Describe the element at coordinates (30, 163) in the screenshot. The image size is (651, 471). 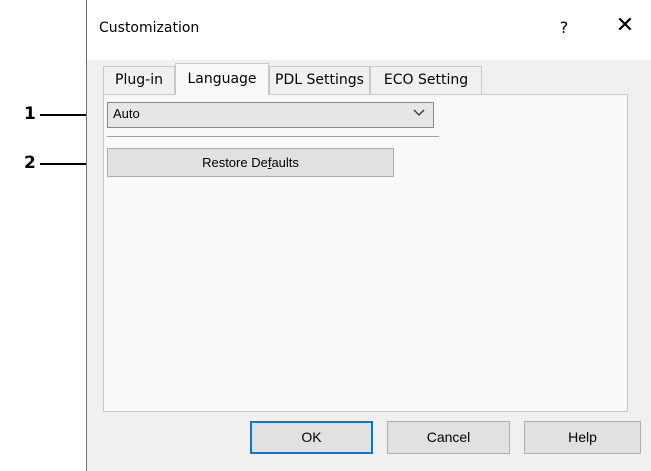
I see `callout-2-number: 2` at that location.